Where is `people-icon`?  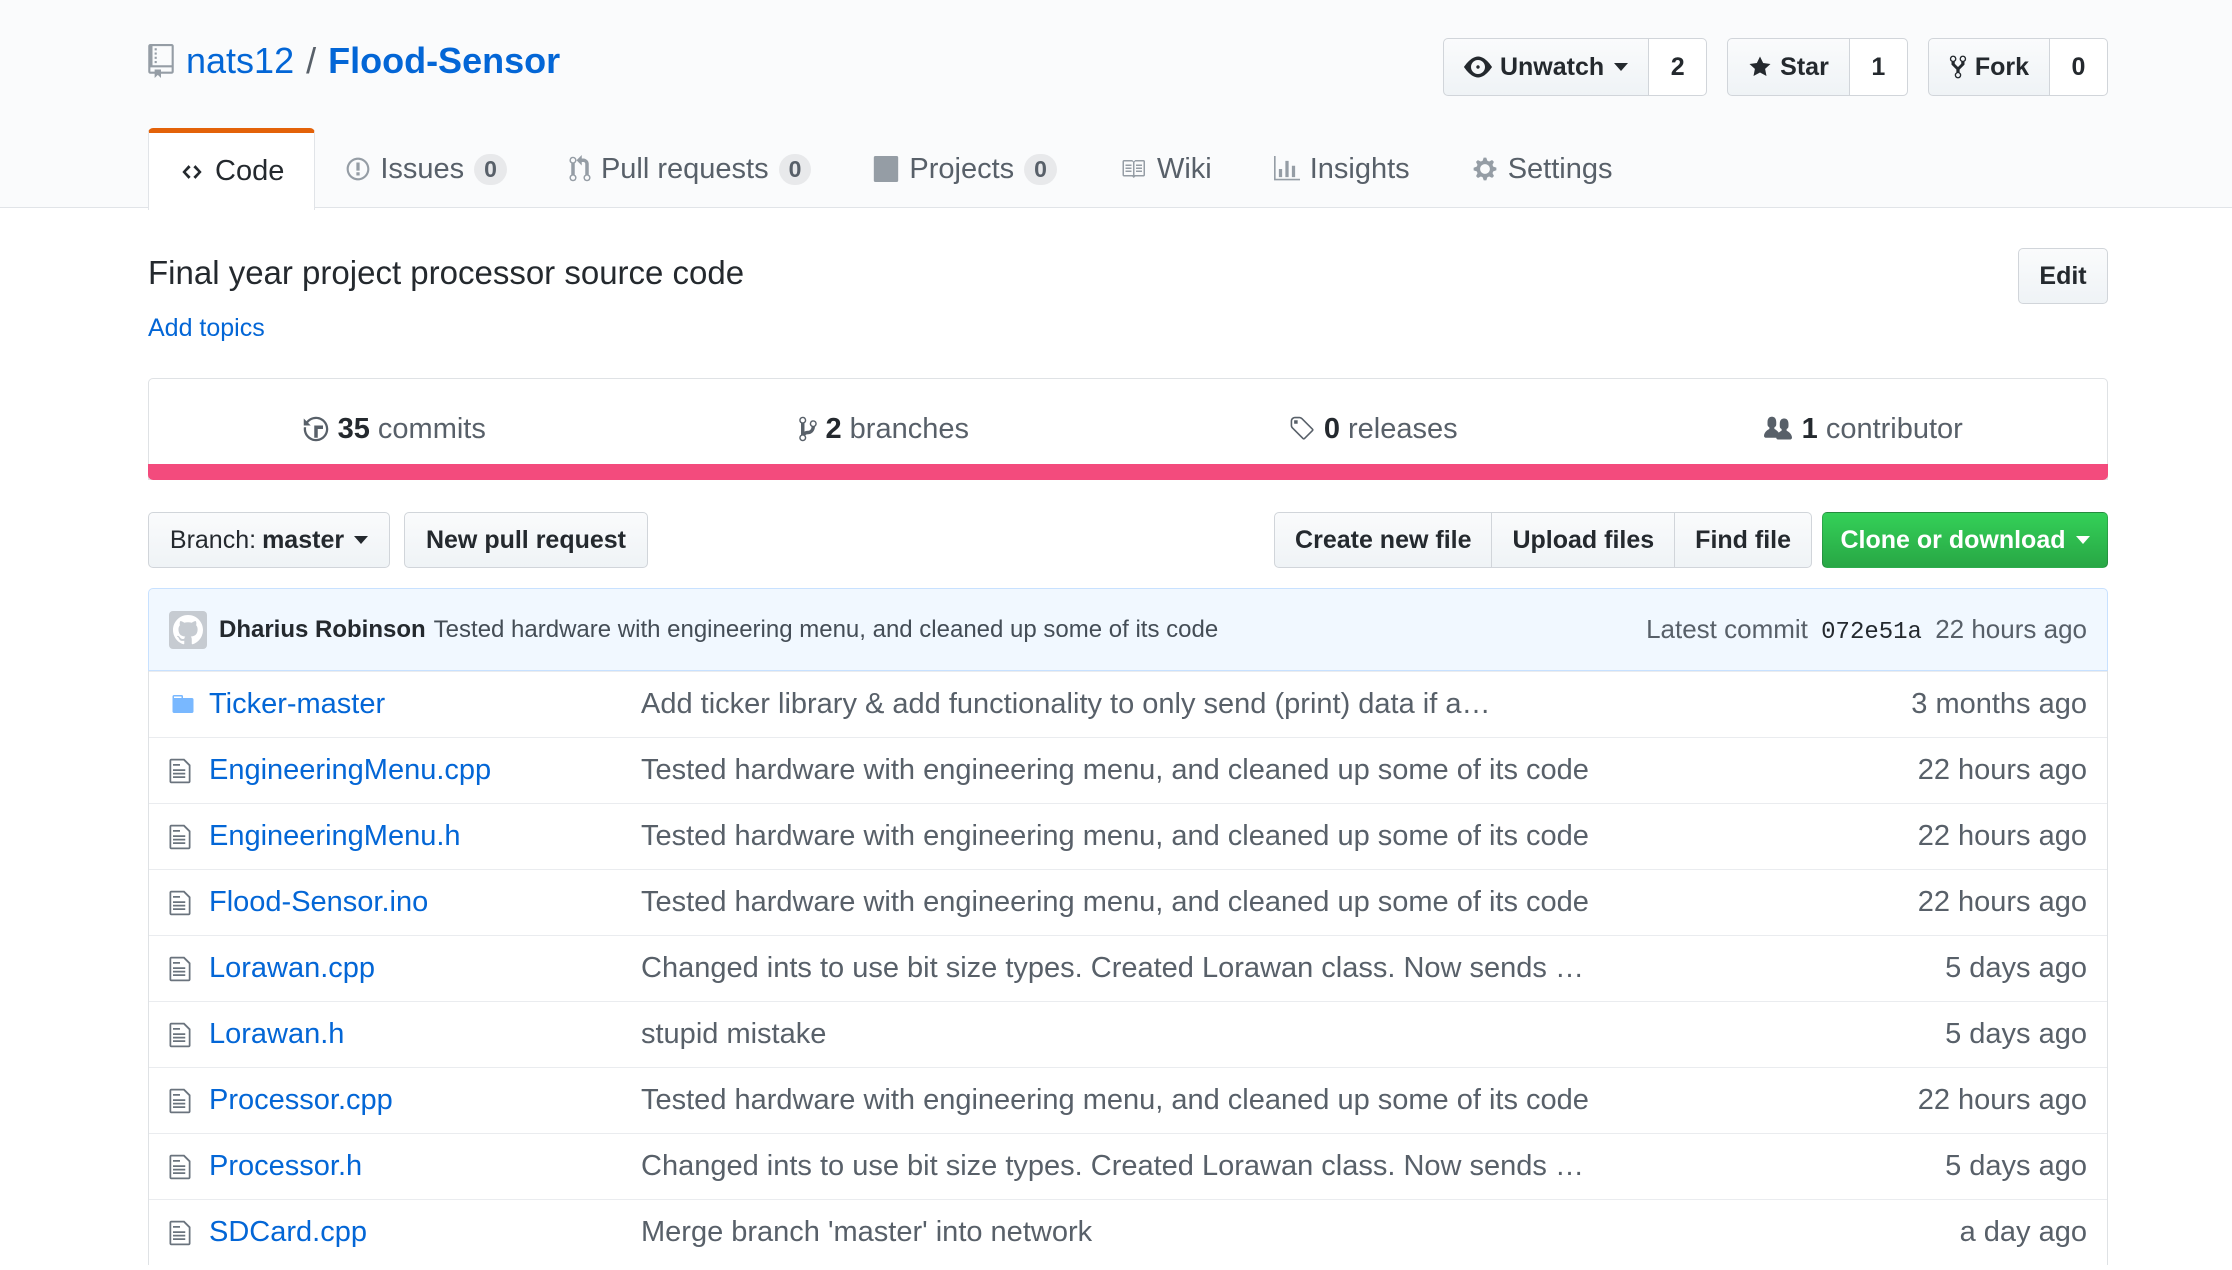 people-icon is located at coordinates (1777, 428).